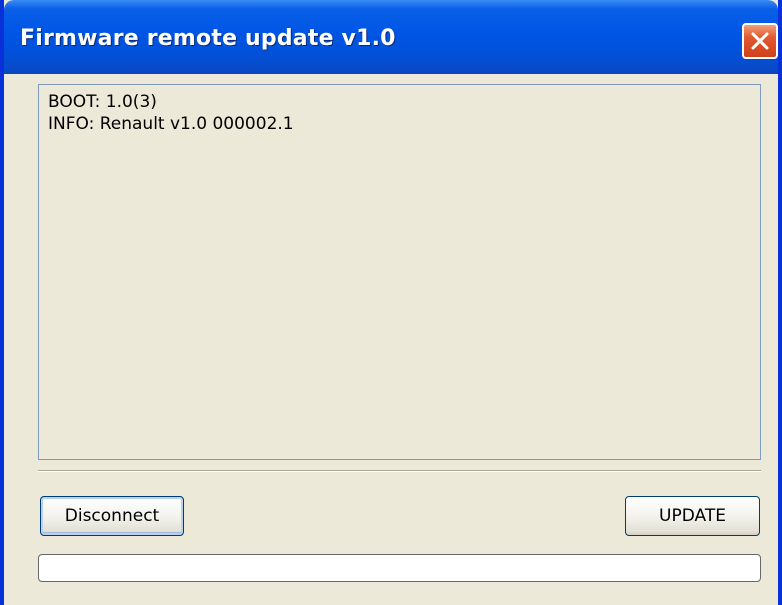 The width and height of the screenshot is (782, 605). What do you see at coordinates (112, 516) in the screenshot?
I see `disconnect-button: Disconnect` at bounding box center [112, 516].